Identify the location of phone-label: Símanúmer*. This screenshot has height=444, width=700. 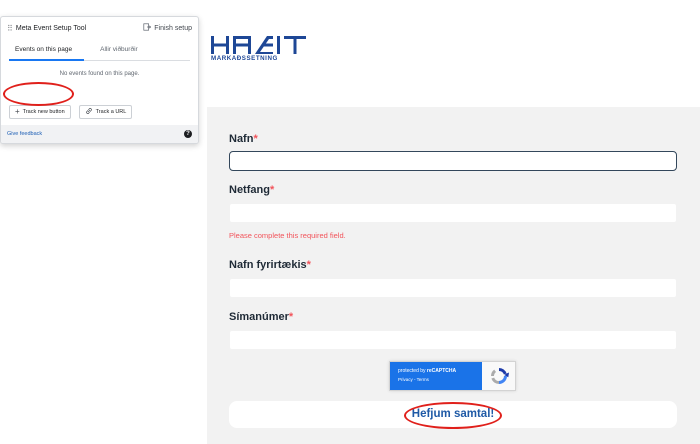
(261, 317).